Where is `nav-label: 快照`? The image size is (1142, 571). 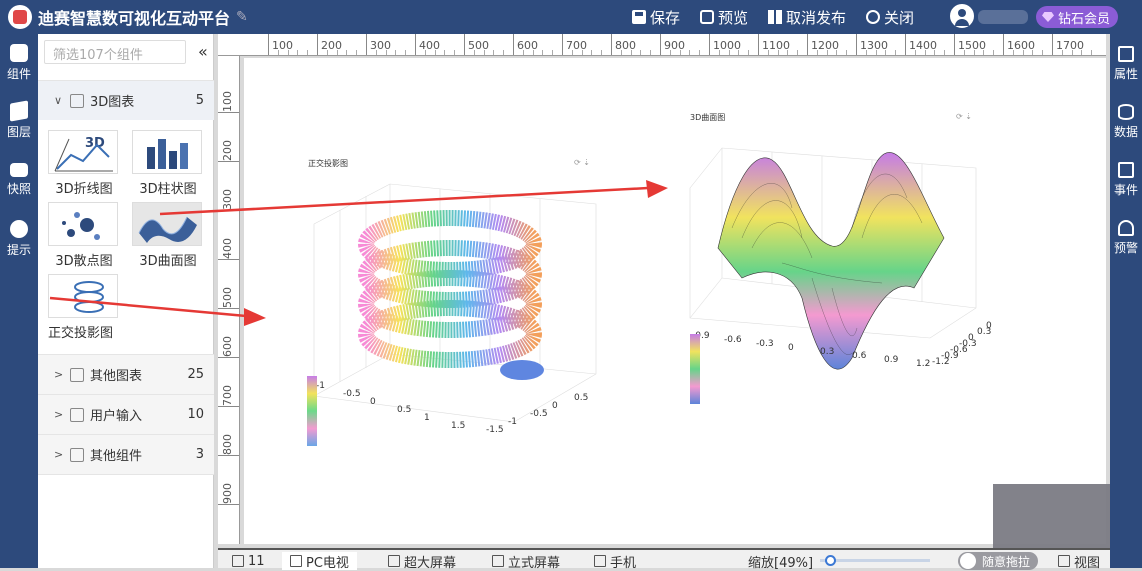
nav-label: 快照 is located at coordinates (18, 189).